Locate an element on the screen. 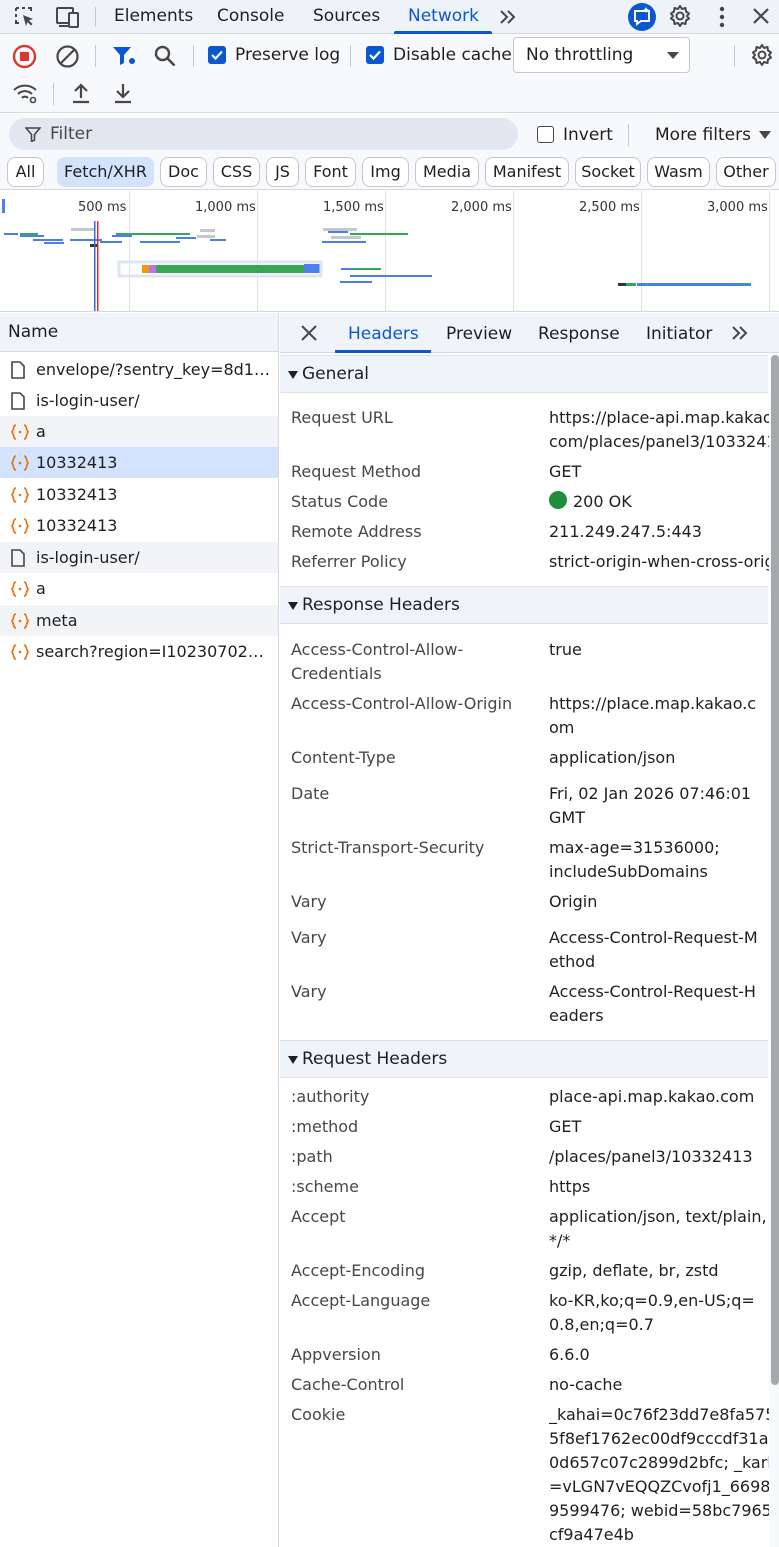 The image size is (779, 1547). close-details-icon is located at coordinates (309, 333).